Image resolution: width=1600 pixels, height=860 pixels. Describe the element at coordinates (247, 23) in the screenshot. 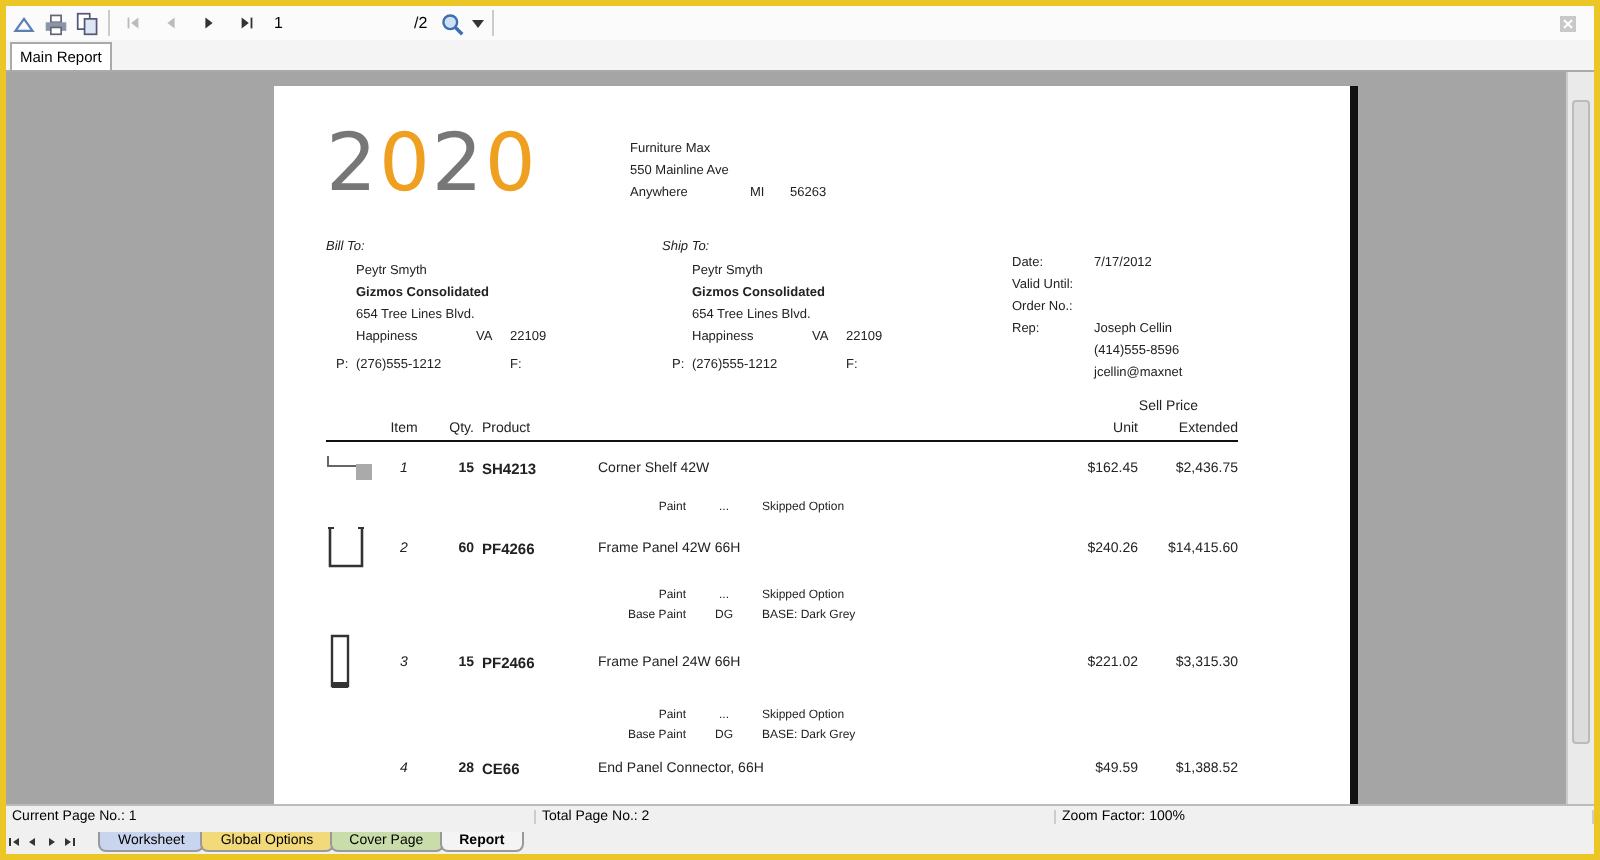

I see `last-page-icon` at that location.